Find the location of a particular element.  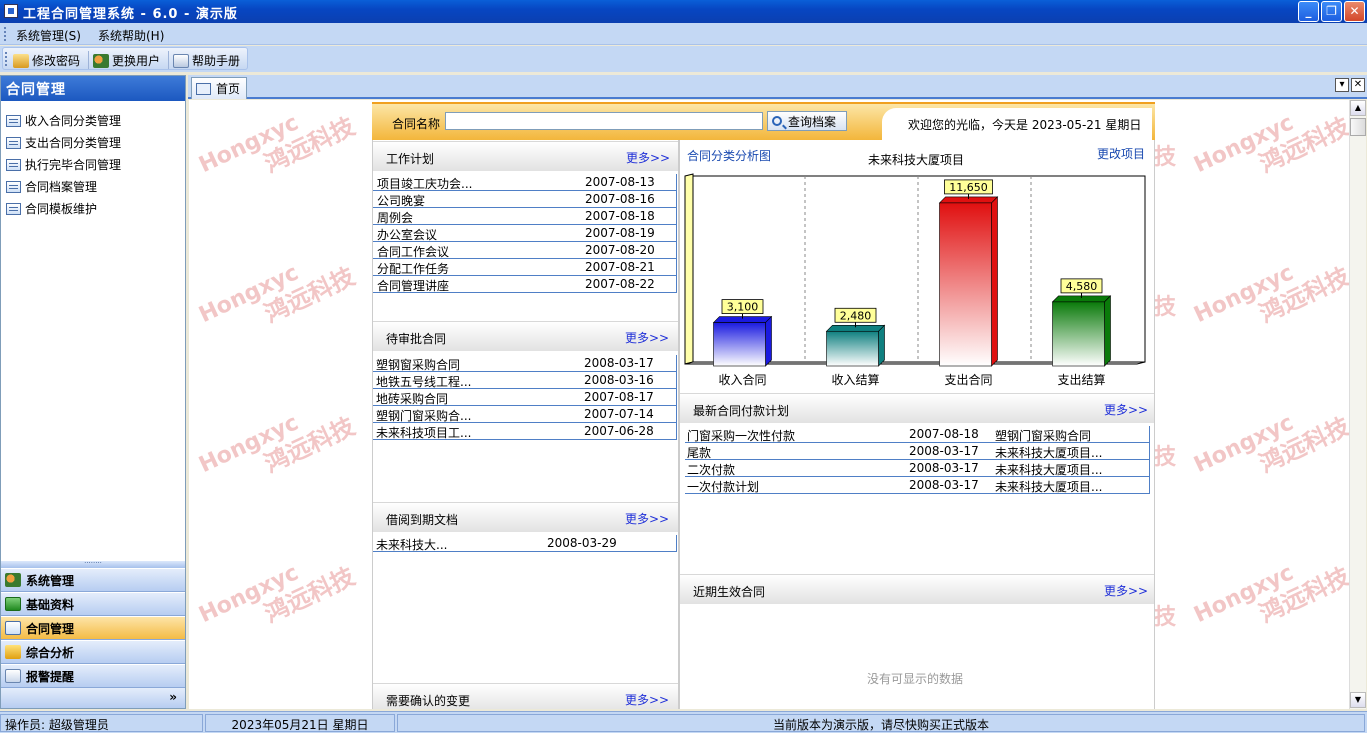

changes-title: 需要确认的变更 is located at coordinates (428, 701).